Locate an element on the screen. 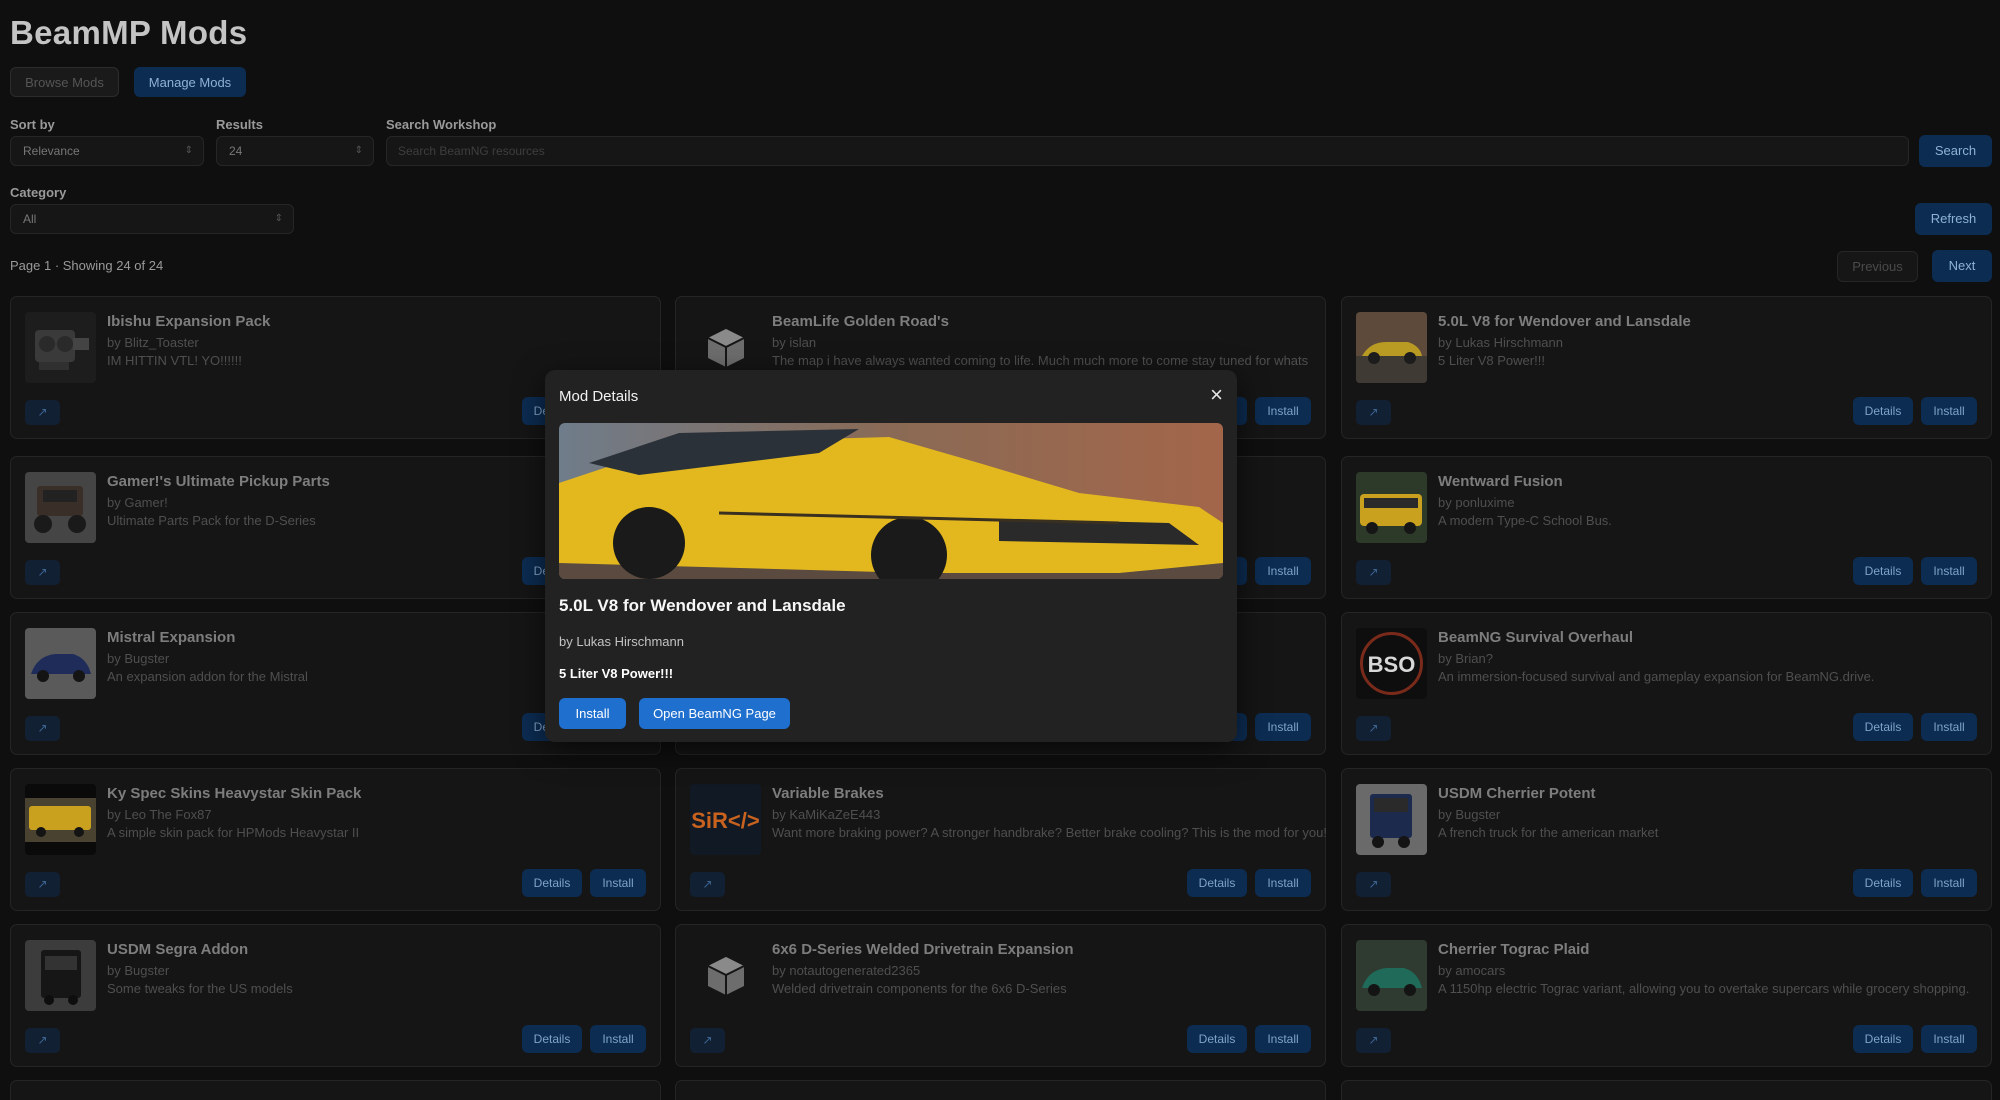 The height and width of the screenshot is (1100, 2000). mod-author: by notautogenerated2365 is located at coordinates (846, 970).